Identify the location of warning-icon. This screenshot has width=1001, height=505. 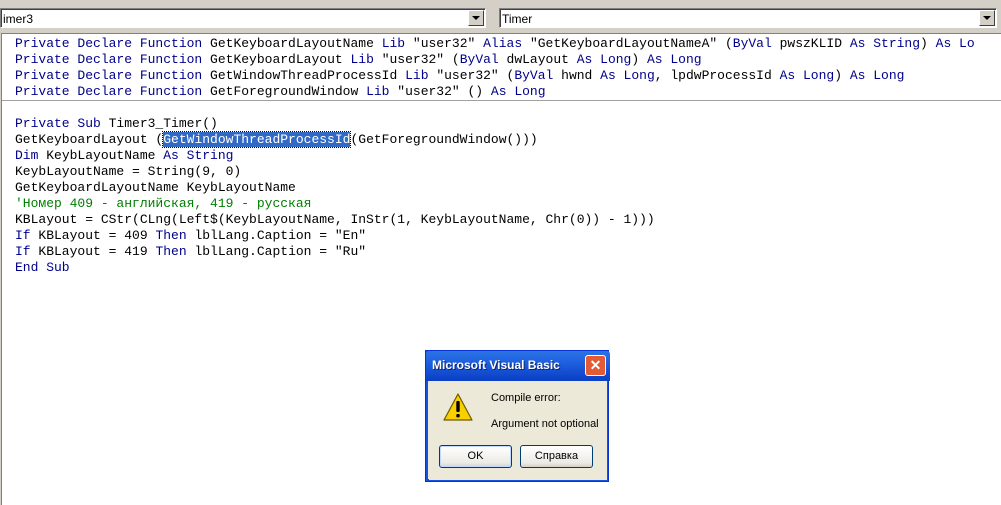
(458, 407).